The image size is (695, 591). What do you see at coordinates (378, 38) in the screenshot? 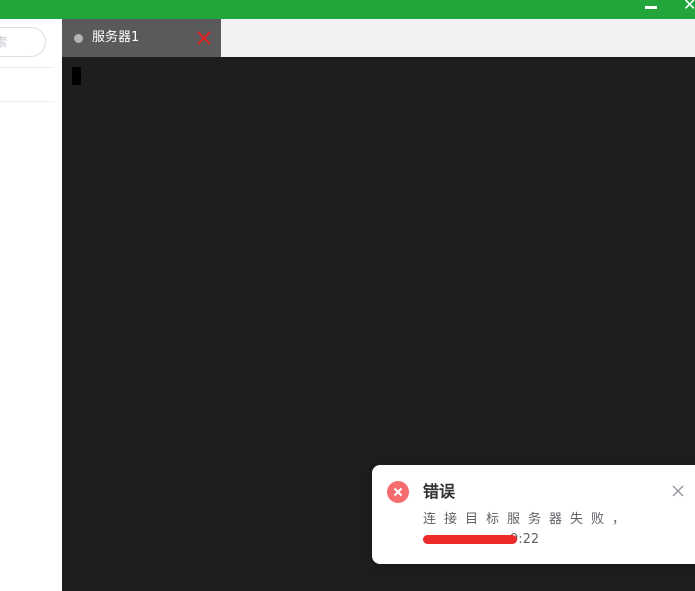
I see `tab-strip: 服务器1` at bounding box center [378, 38].